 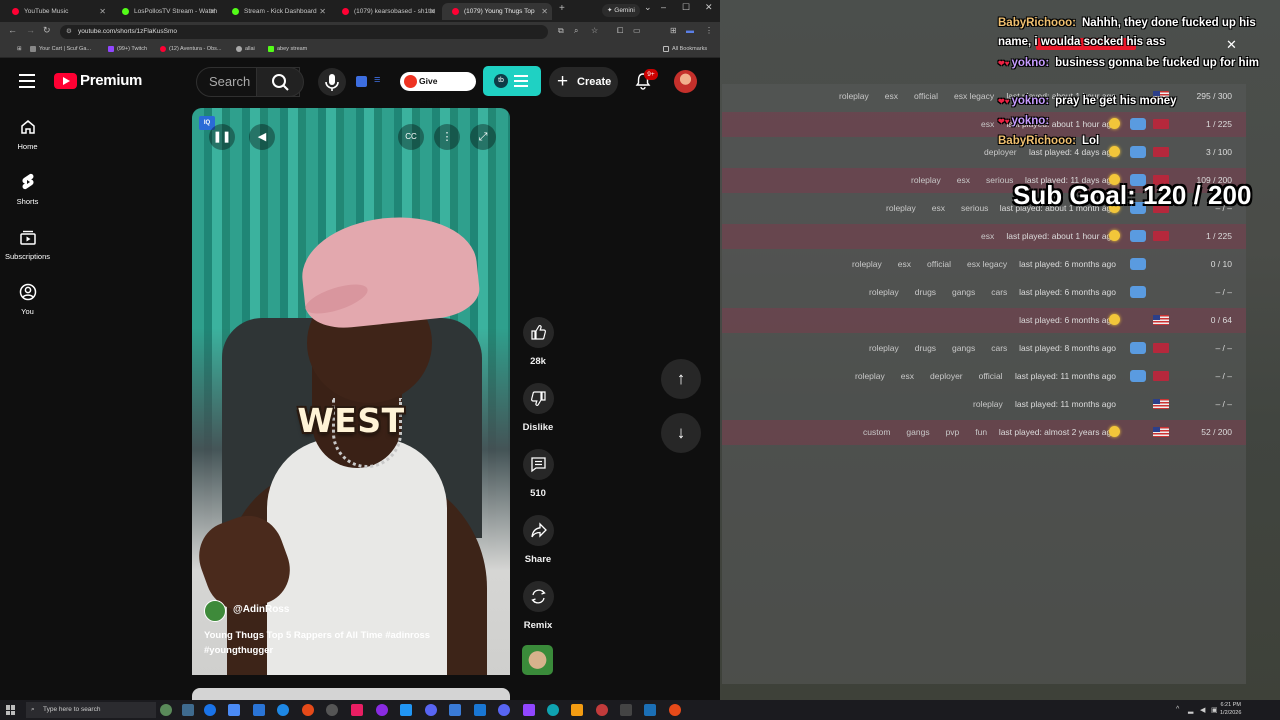 I want to click on extension-icon, so click(x=361, y=81).